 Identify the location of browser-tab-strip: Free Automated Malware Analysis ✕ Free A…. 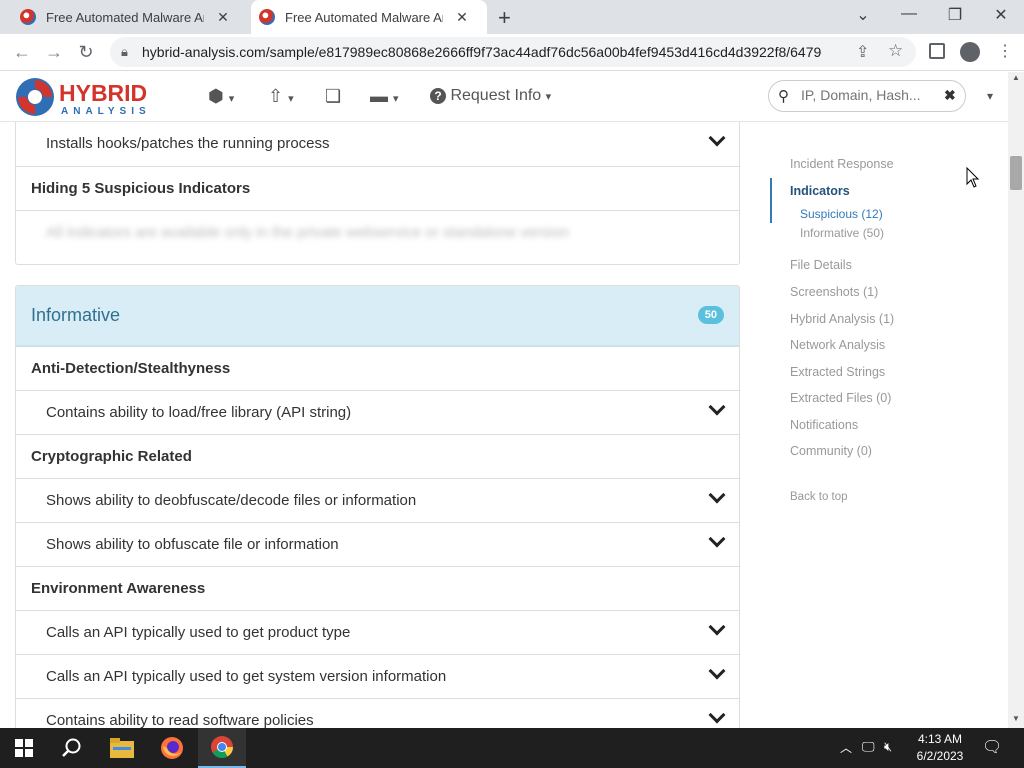
(512, 17).